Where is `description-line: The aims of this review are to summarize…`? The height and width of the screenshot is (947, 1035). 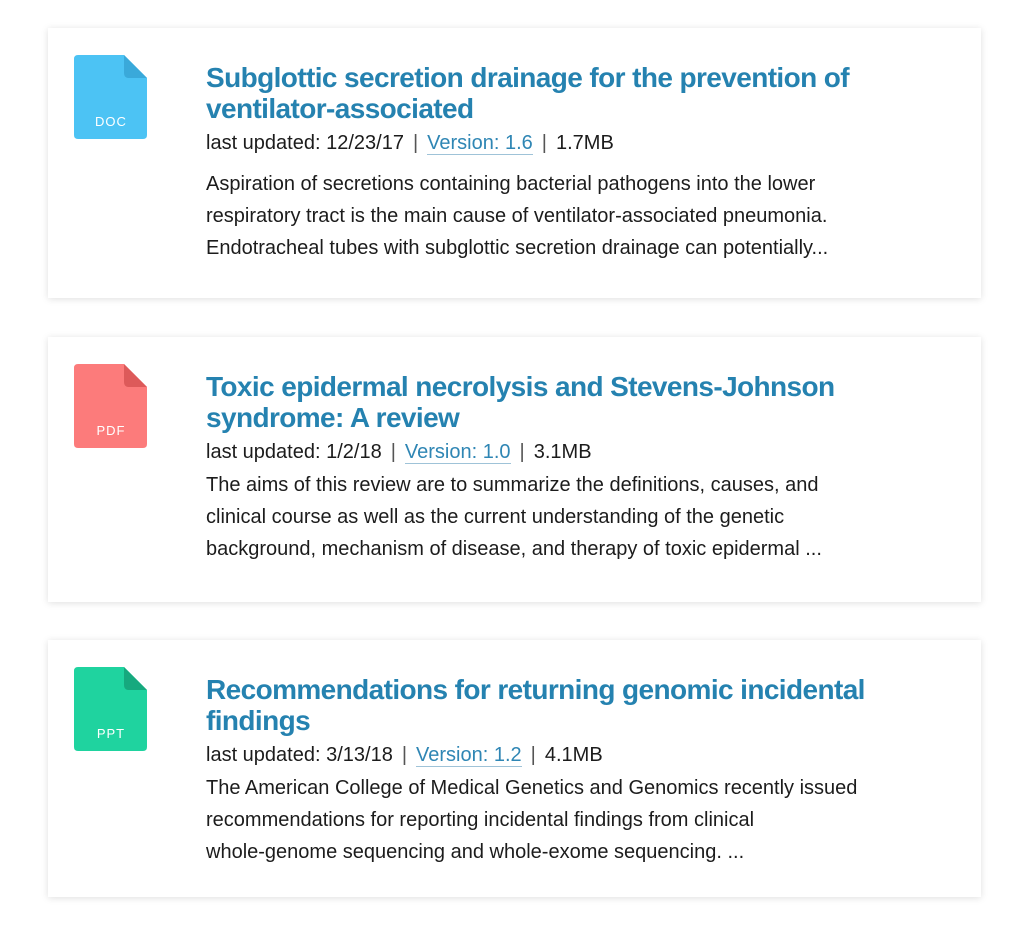
description-line: The aims of this review are to summarize… is located at coordinates (512, 485).